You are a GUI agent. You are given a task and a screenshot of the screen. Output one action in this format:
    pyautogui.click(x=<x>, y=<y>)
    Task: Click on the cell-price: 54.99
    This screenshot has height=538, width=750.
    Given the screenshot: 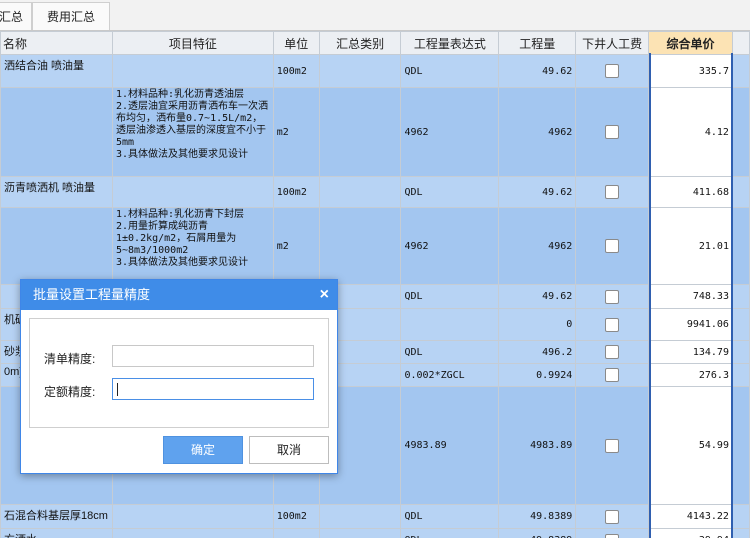 What is the action you would take?
    pyautogui.click(x=690, y=445)
    